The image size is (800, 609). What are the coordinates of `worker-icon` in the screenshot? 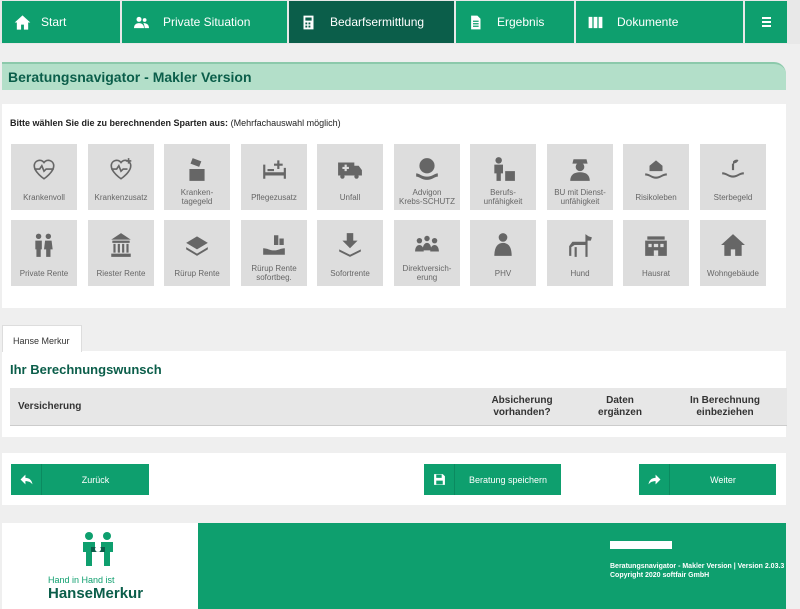 It's located at (504, 169).